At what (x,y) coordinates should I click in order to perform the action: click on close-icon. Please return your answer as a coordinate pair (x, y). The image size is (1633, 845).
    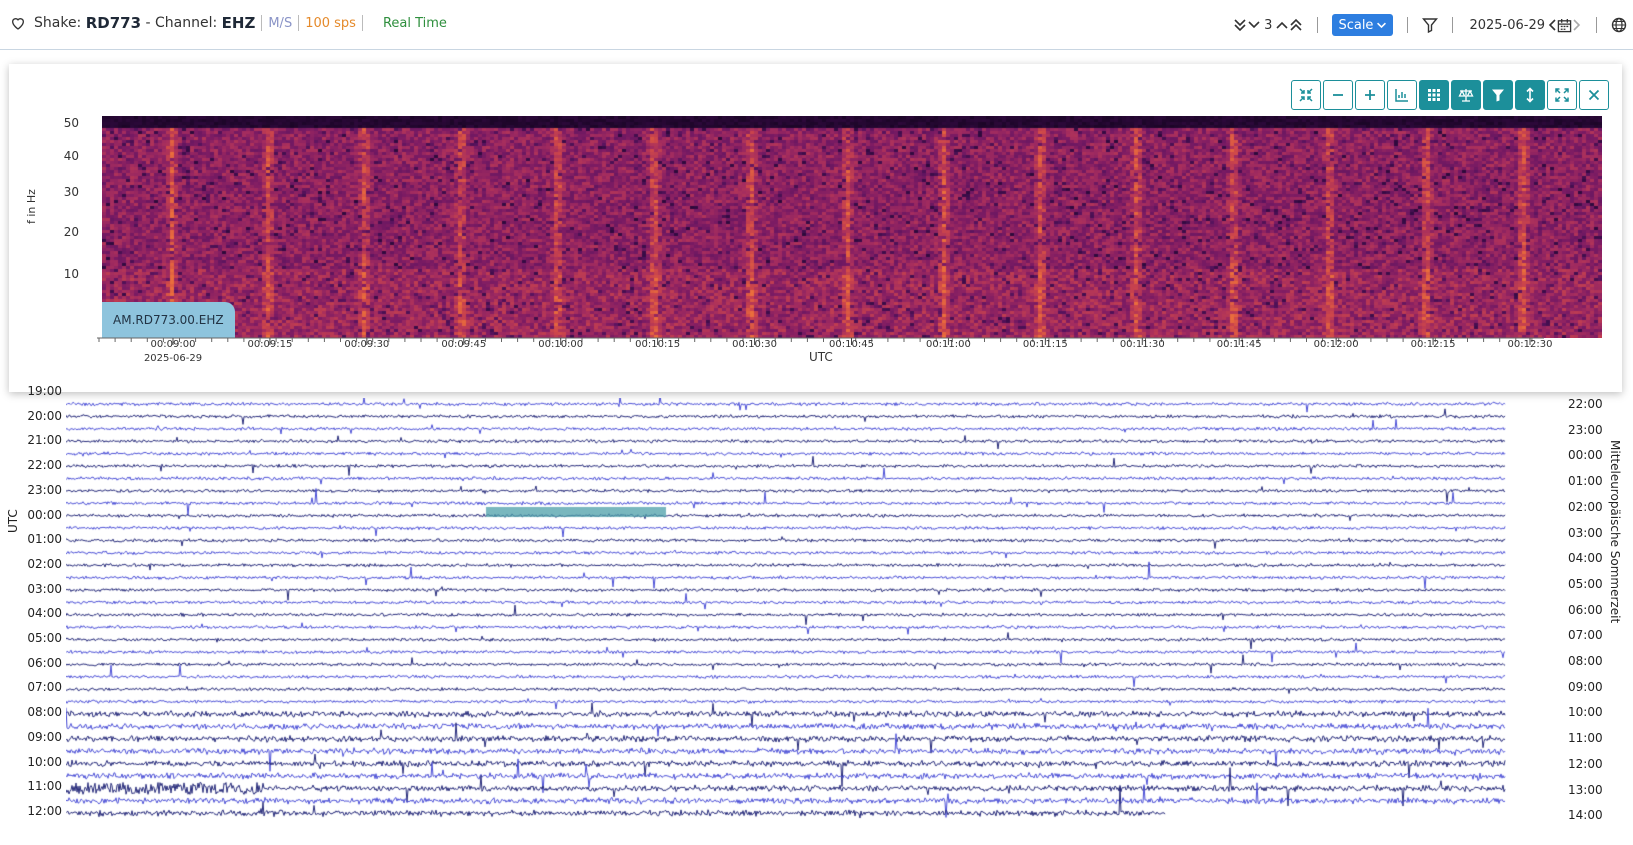
    Looking at the image, I should click on (1594, 95).